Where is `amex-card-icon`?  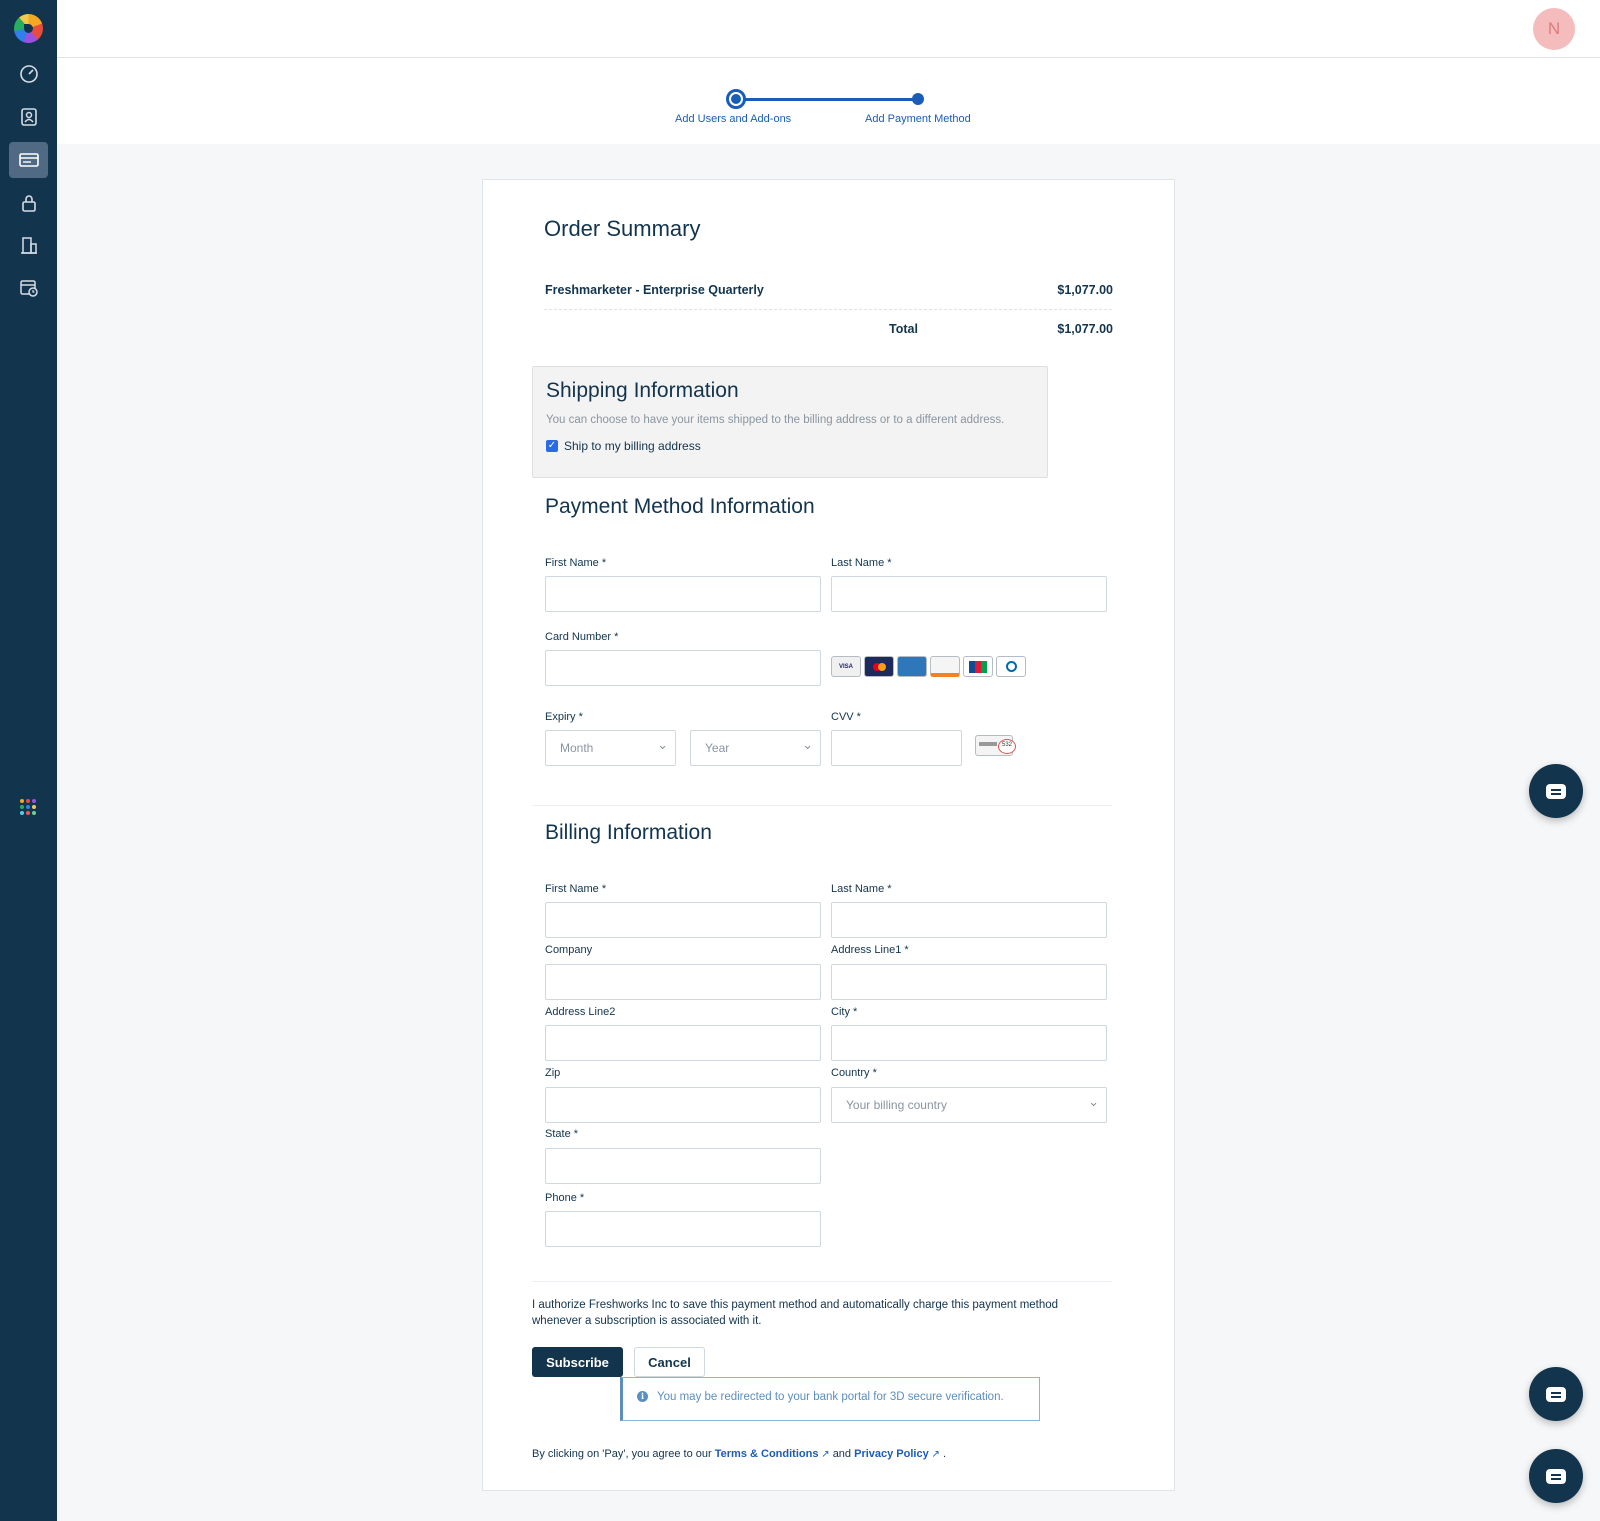 amex-card-icon is located at coordinates (912, 666).